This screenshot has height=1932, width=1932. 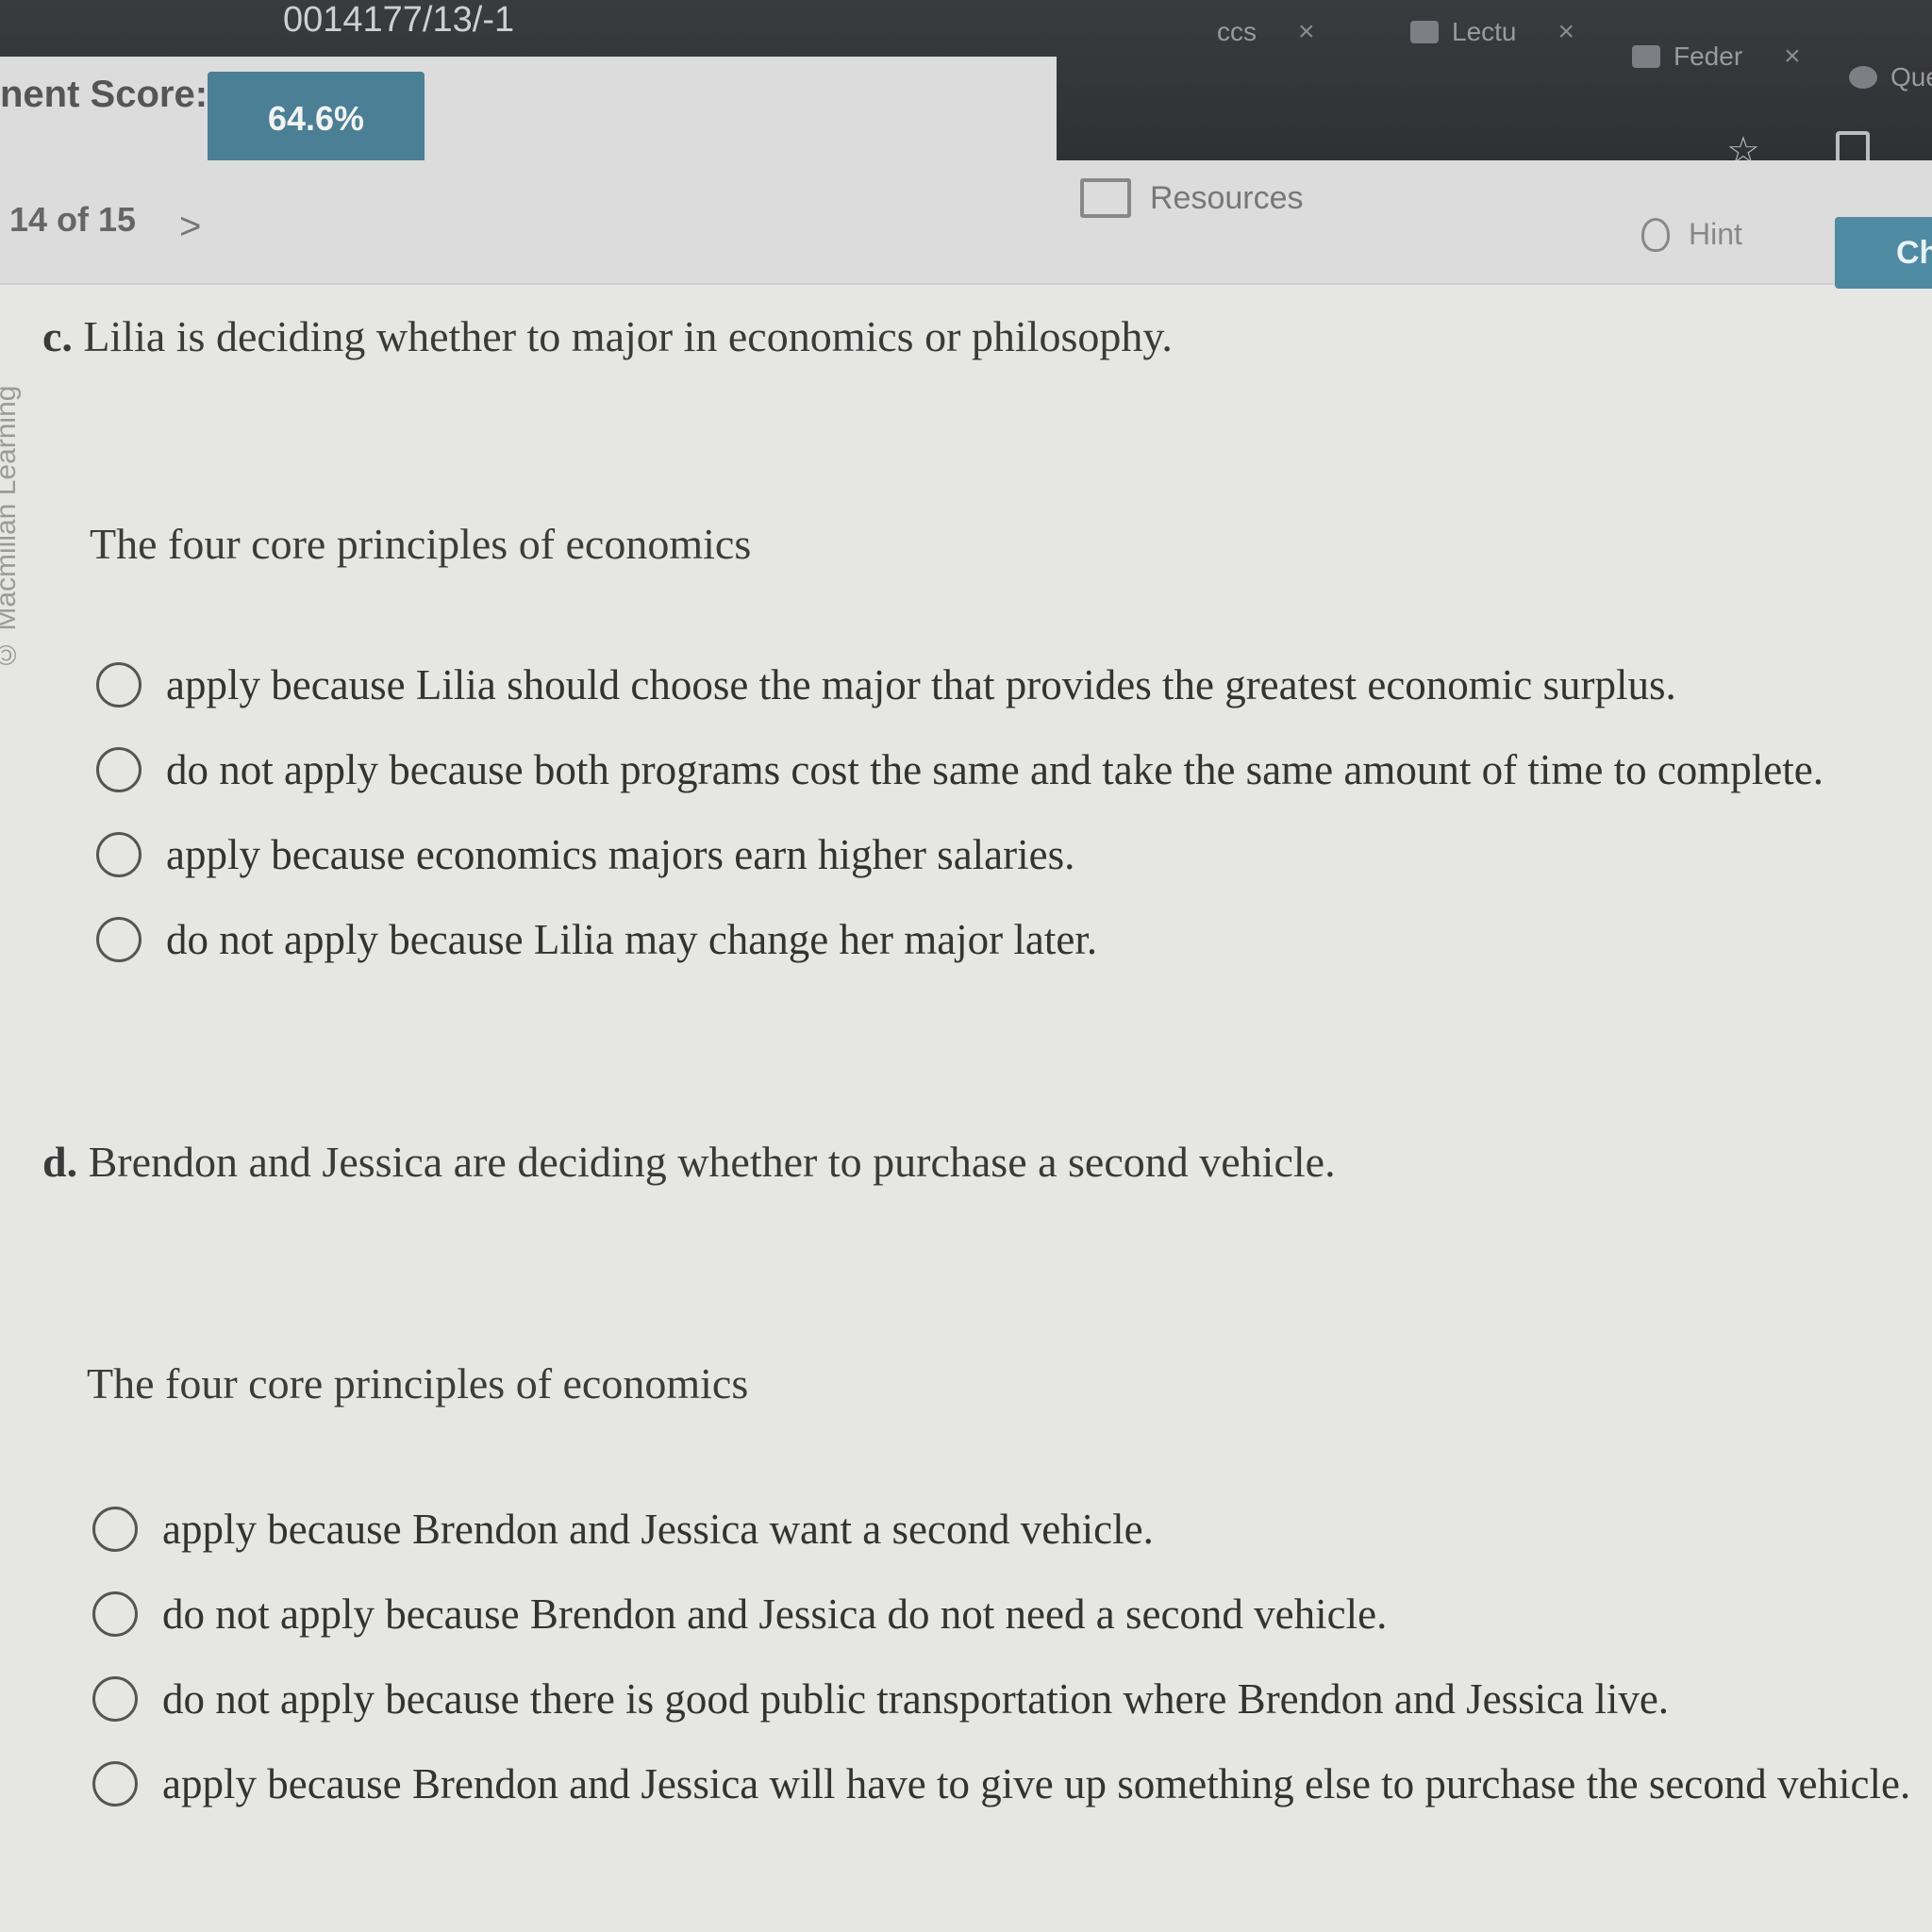 I want to click on tab-label: Que, so click(x=1911, y=77).